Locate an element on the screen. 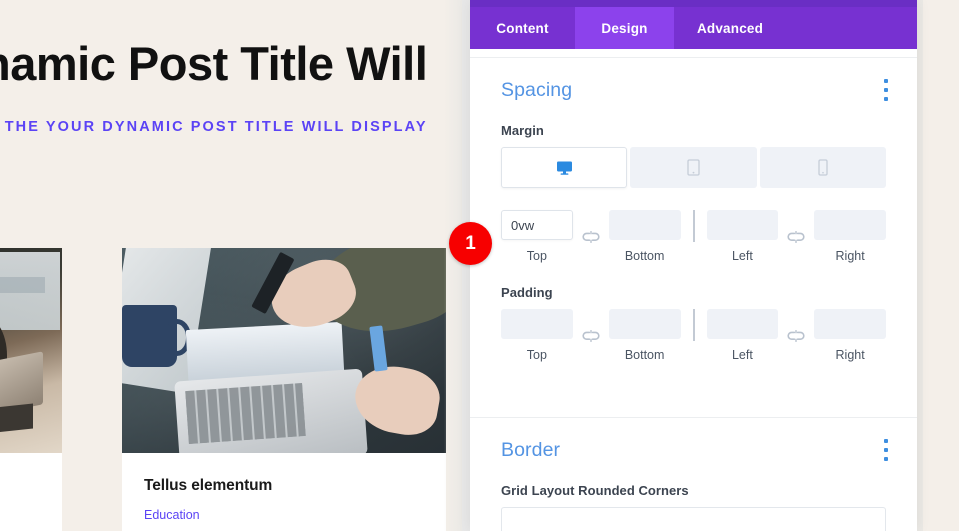 The height and width of the screenshot is (531, 959). margin-bottom-caption: Bottom is located at coordinates (644, 256).